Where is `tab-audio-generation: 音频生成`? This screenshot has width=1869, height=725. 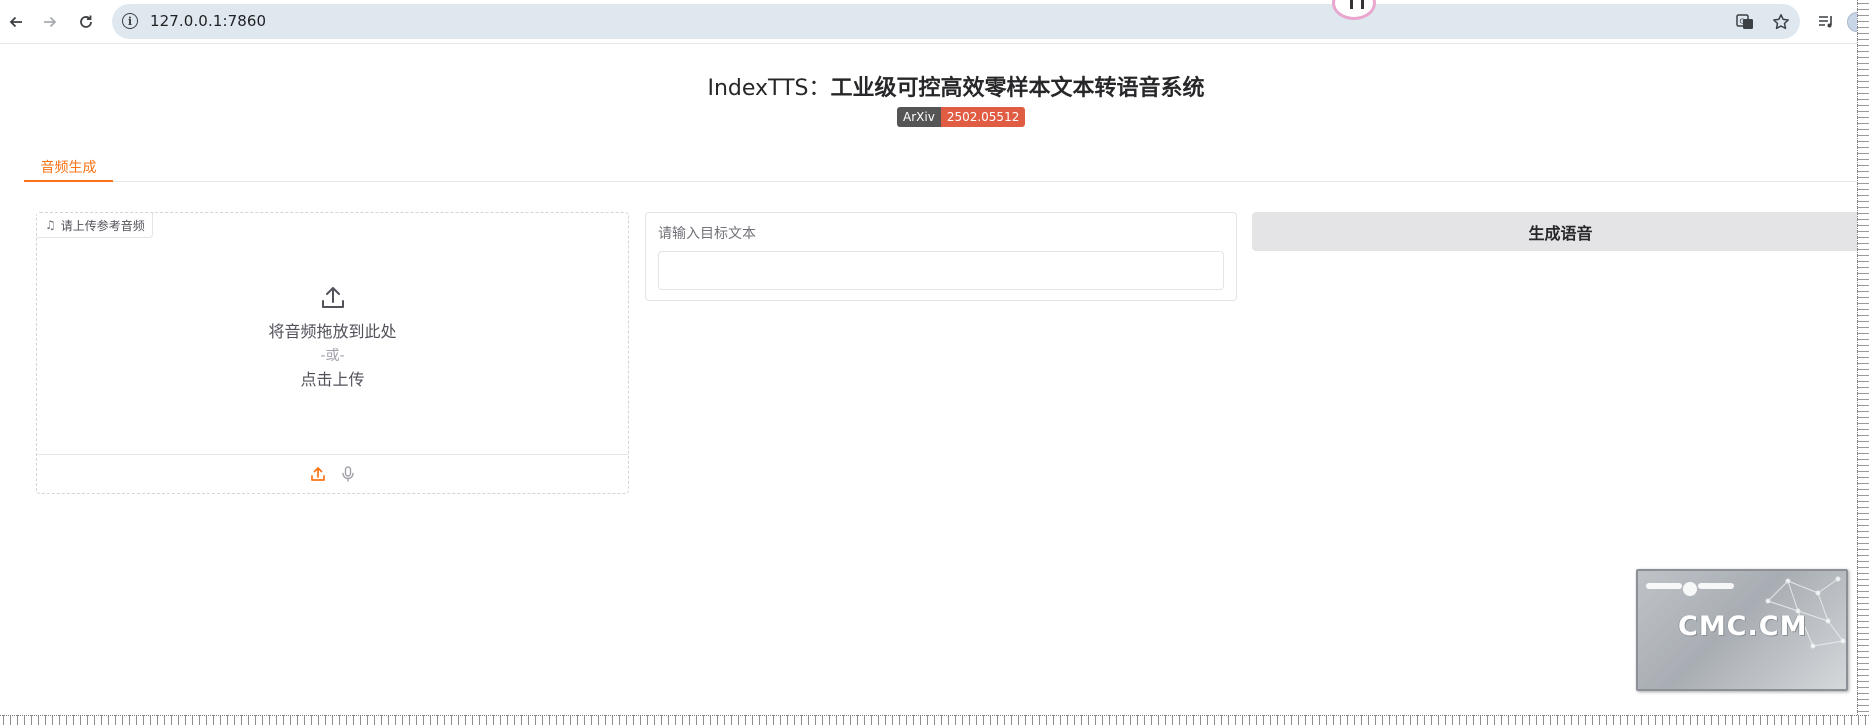 tab-audio-generation: 音频生成 is located at coordinates (68, 168).